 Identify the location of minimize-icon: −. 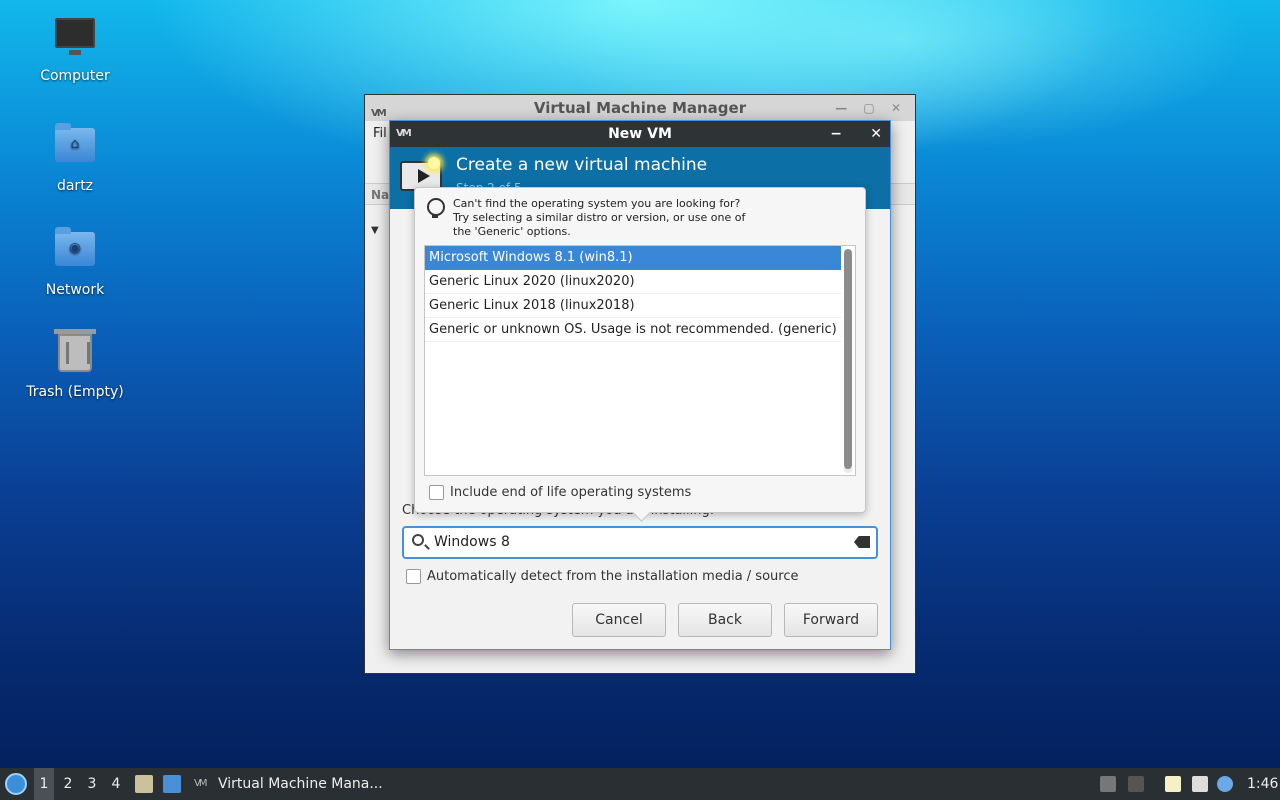
(836, 134).